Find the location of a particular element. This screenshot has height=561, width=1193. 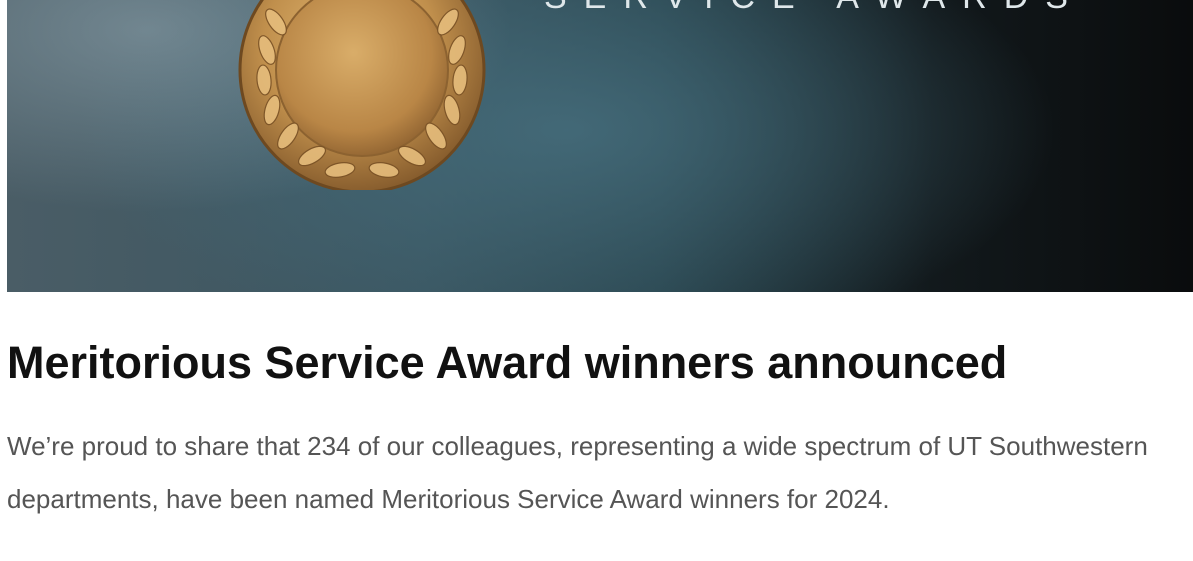

banner-title: SERVICE AWARDS is located at coordinates (814, 7).